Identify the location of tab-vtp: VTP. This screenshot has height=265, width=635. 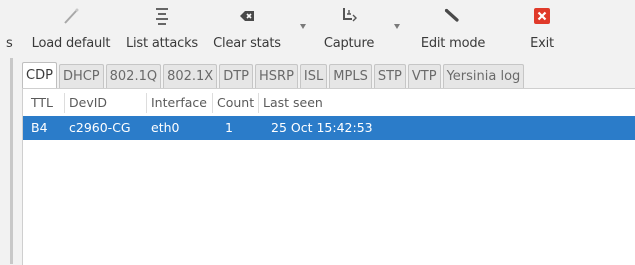
(424, 76).